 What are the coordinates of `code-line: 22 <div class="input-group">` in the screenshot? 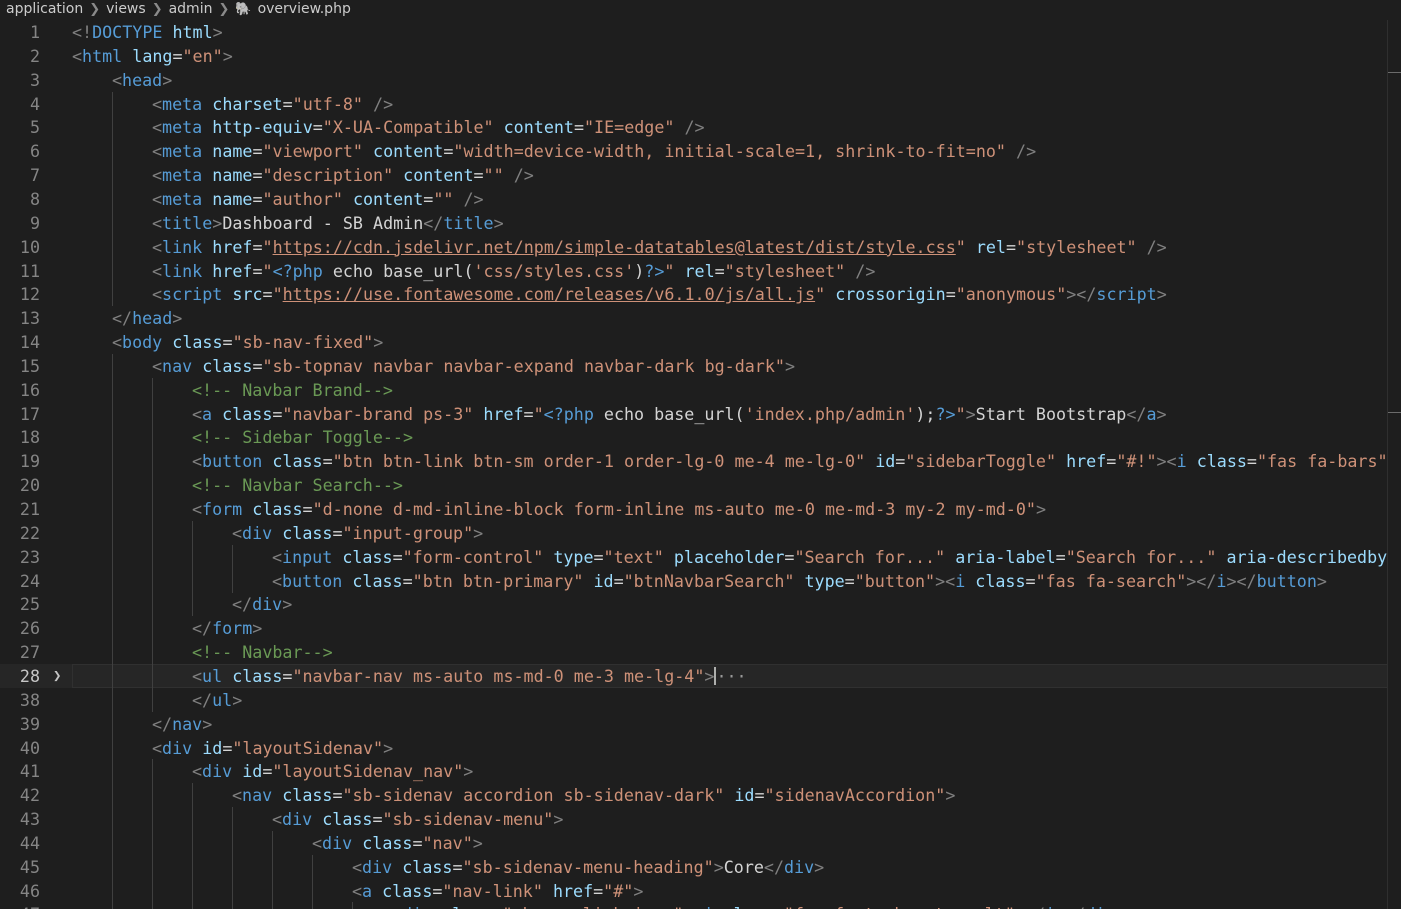 It's located at (694, 532).